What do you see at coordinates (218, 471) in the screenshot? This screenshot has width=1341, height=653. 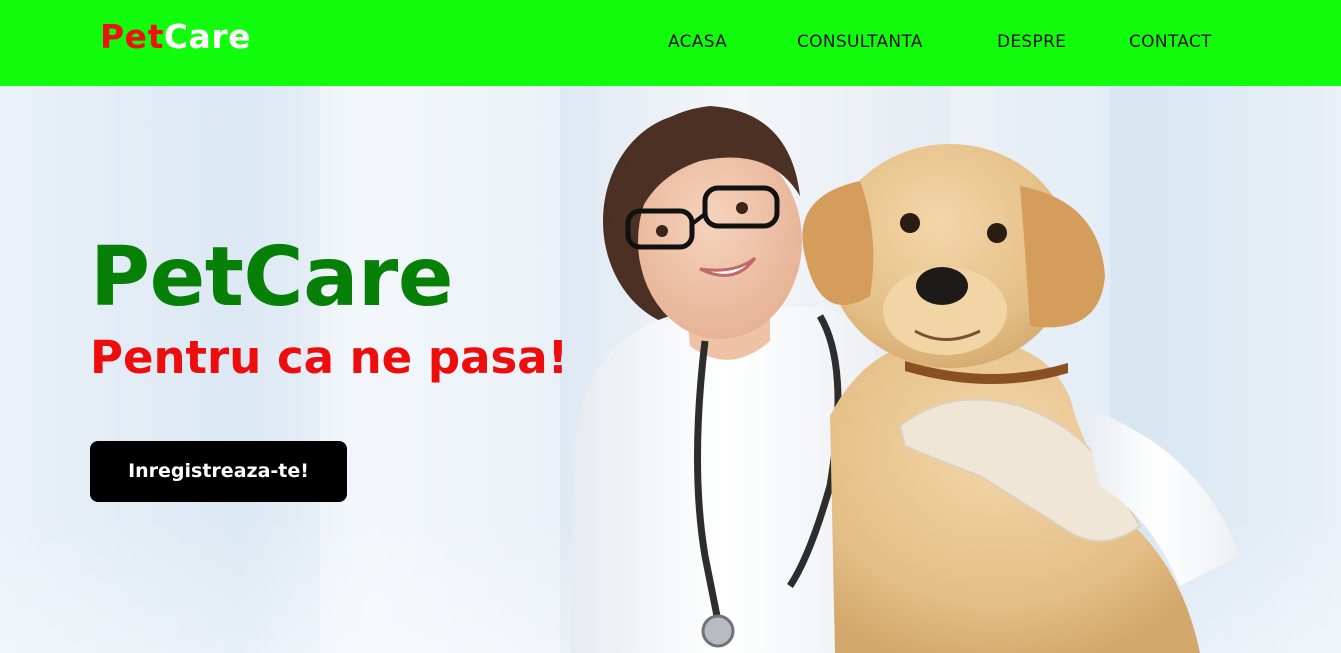 I see `register-button: Inregistreaza-te!` at bounding box center [218, 471].